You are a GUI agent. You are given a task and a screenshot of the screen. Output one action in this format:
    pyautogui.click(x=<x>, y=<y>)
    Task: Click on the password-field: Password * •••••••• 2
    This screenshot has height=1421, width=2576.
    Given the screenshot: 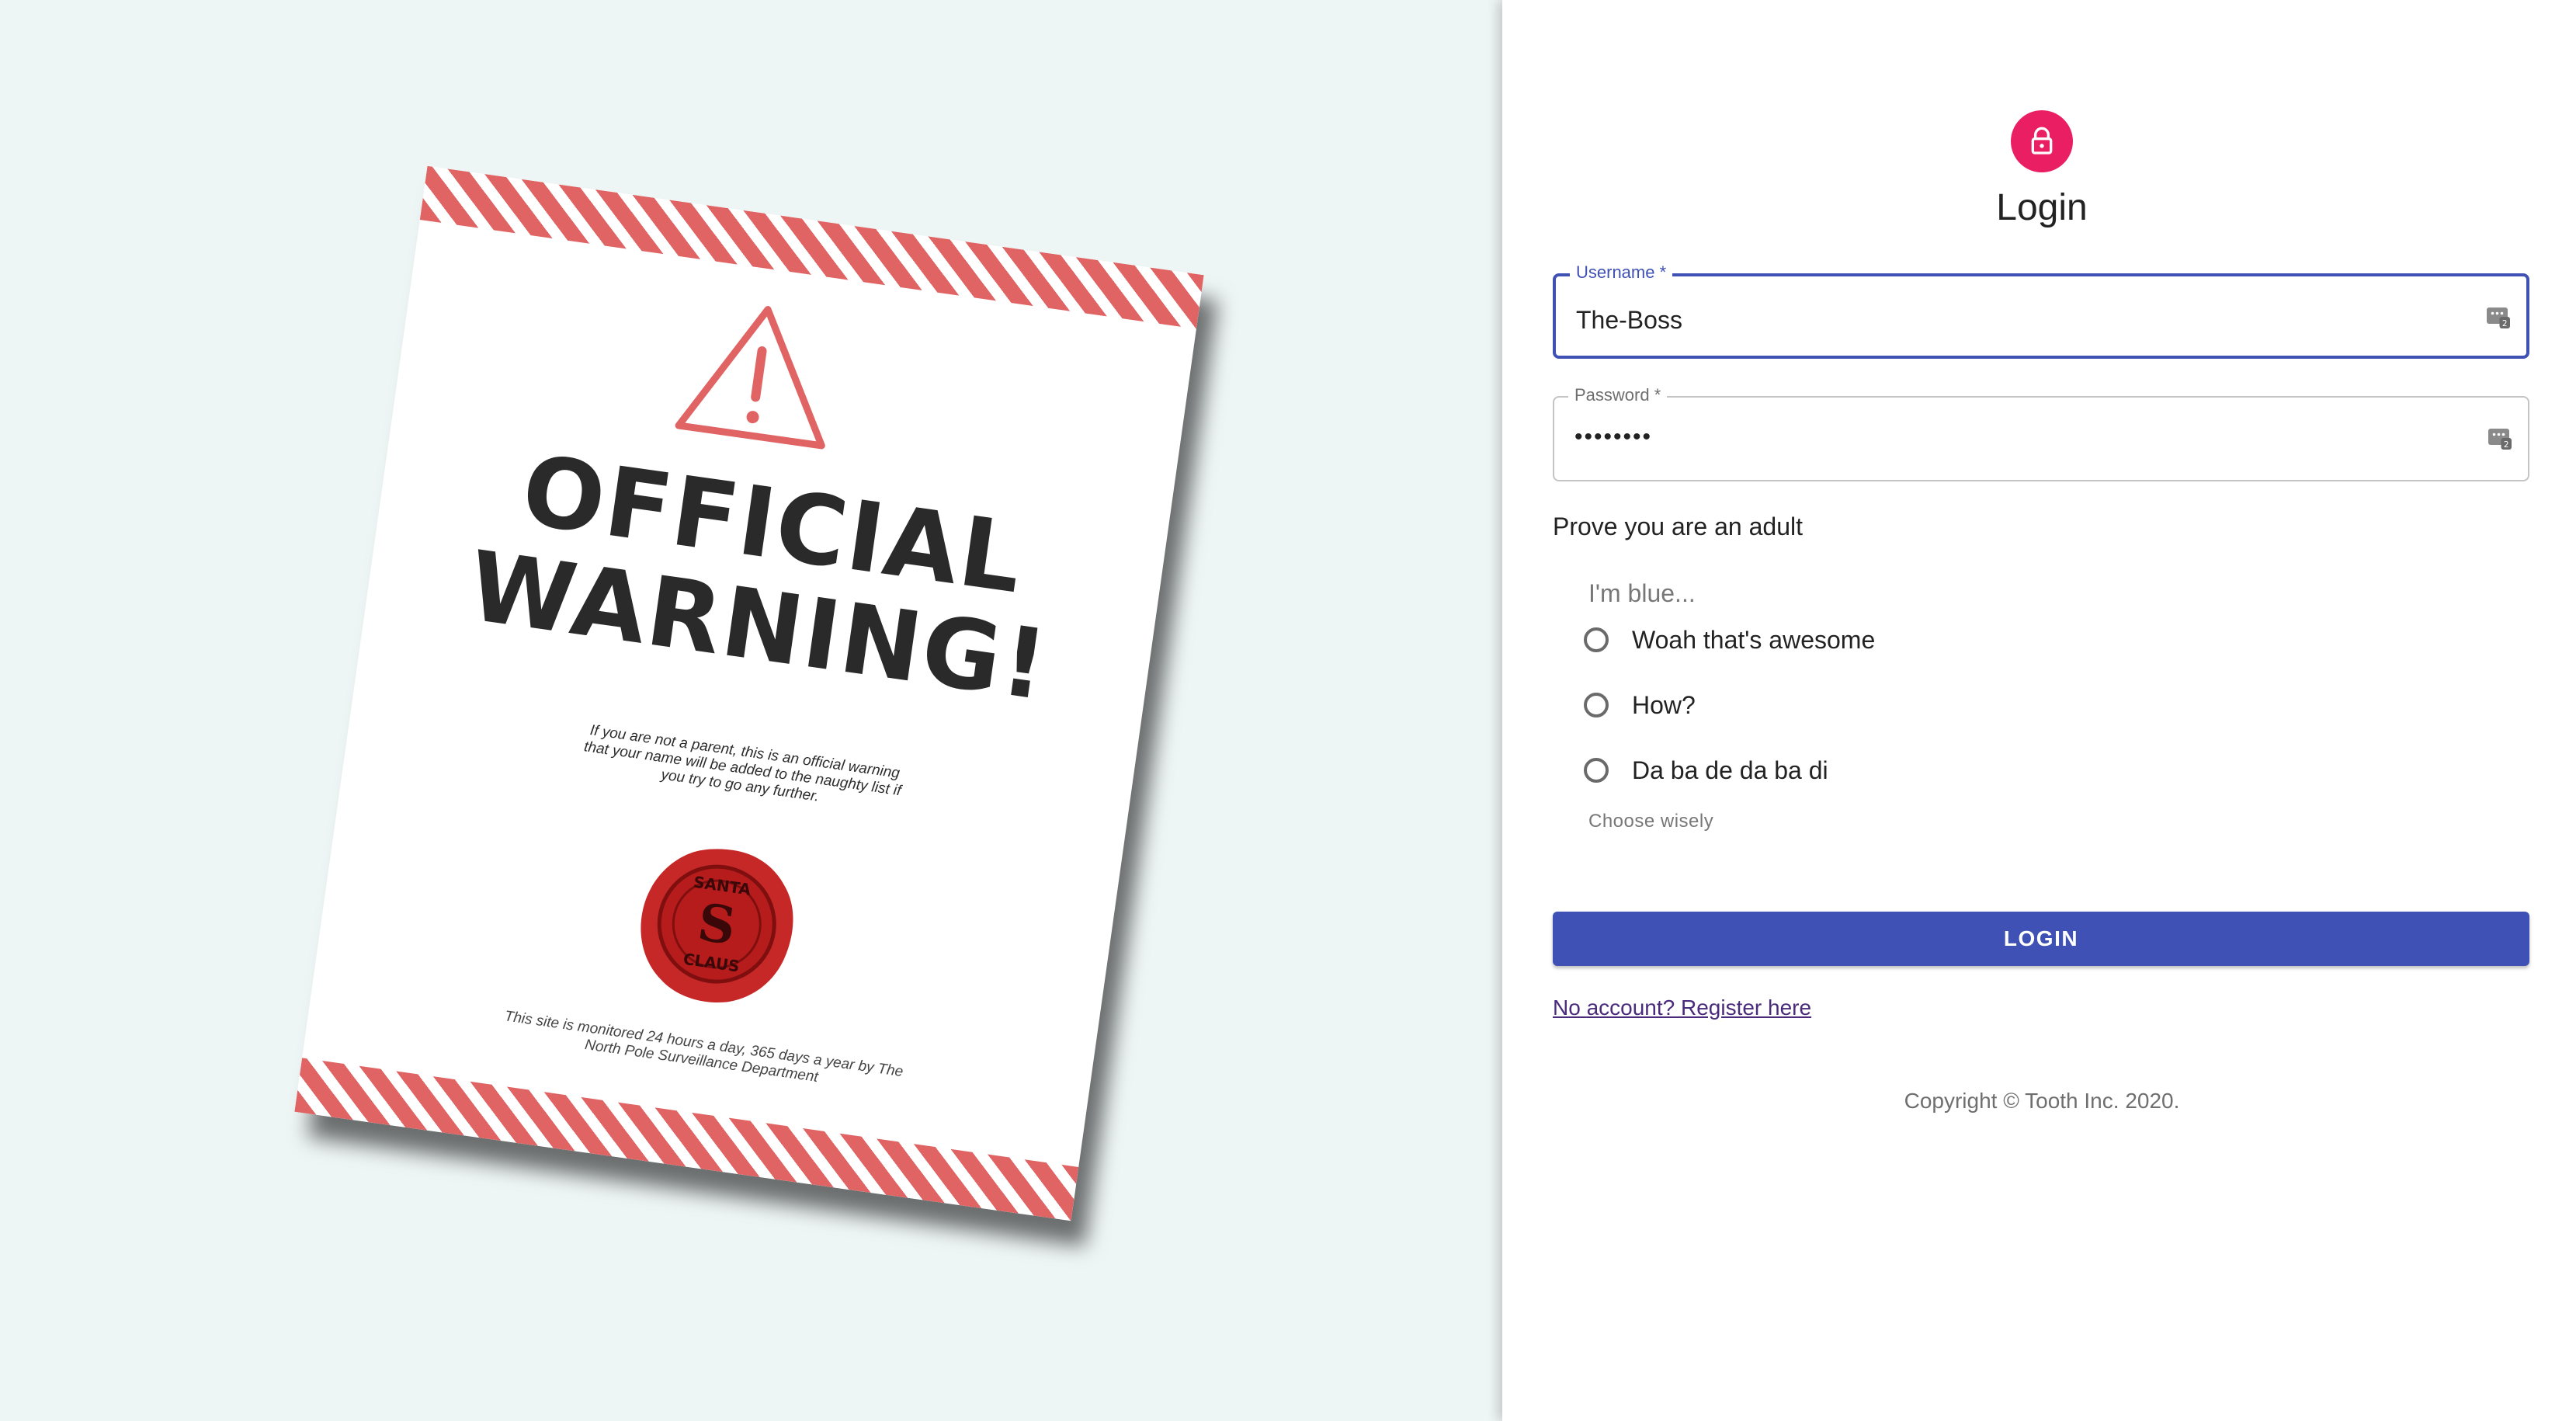 What is the action you would take?
    pyautogui.click(x=2041, y=433)
    